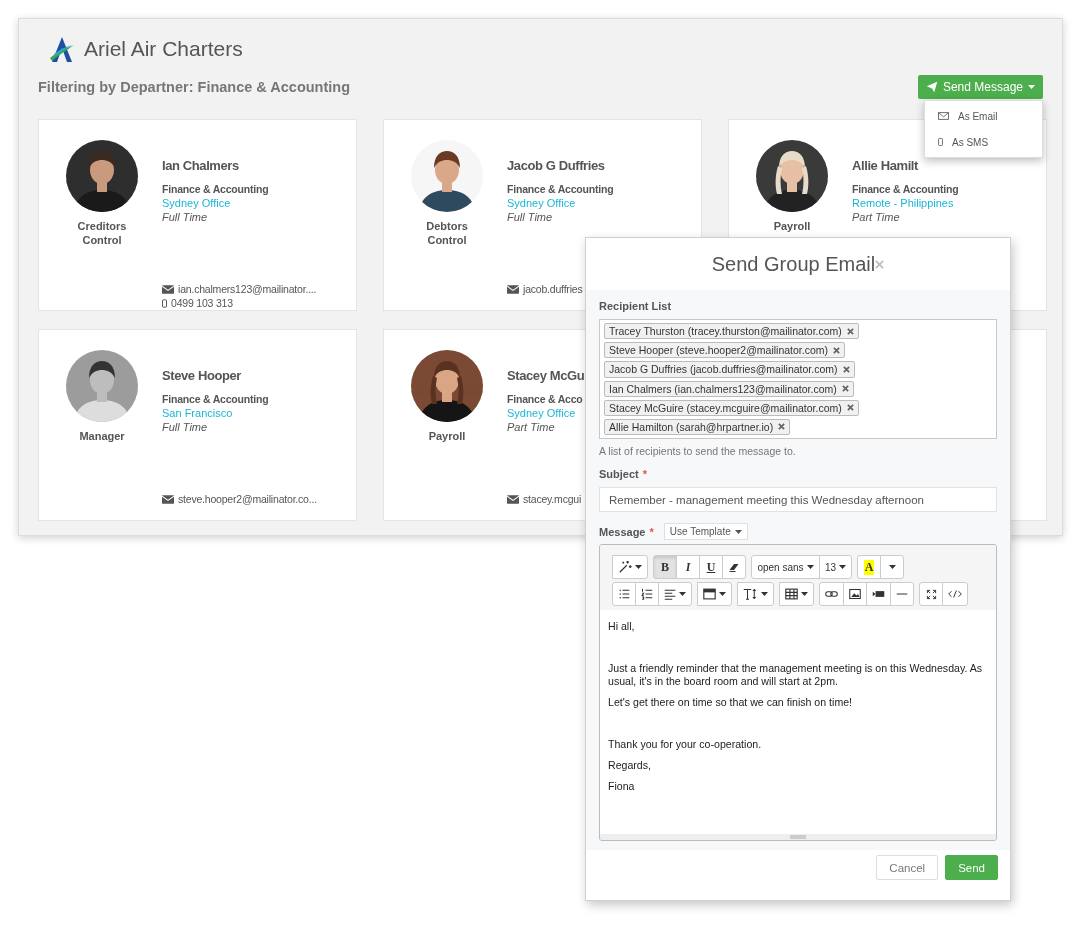 This screenshot has width=1080, height=925. Describe the element at coordinates (619, 474) in the screenshot. I see `field-label: Subject` at that location.